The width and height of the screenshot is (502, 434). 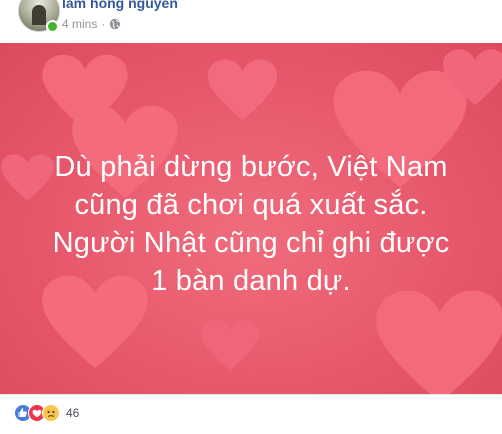 I want to click on online-status-dot, so click(x=52, y=26).